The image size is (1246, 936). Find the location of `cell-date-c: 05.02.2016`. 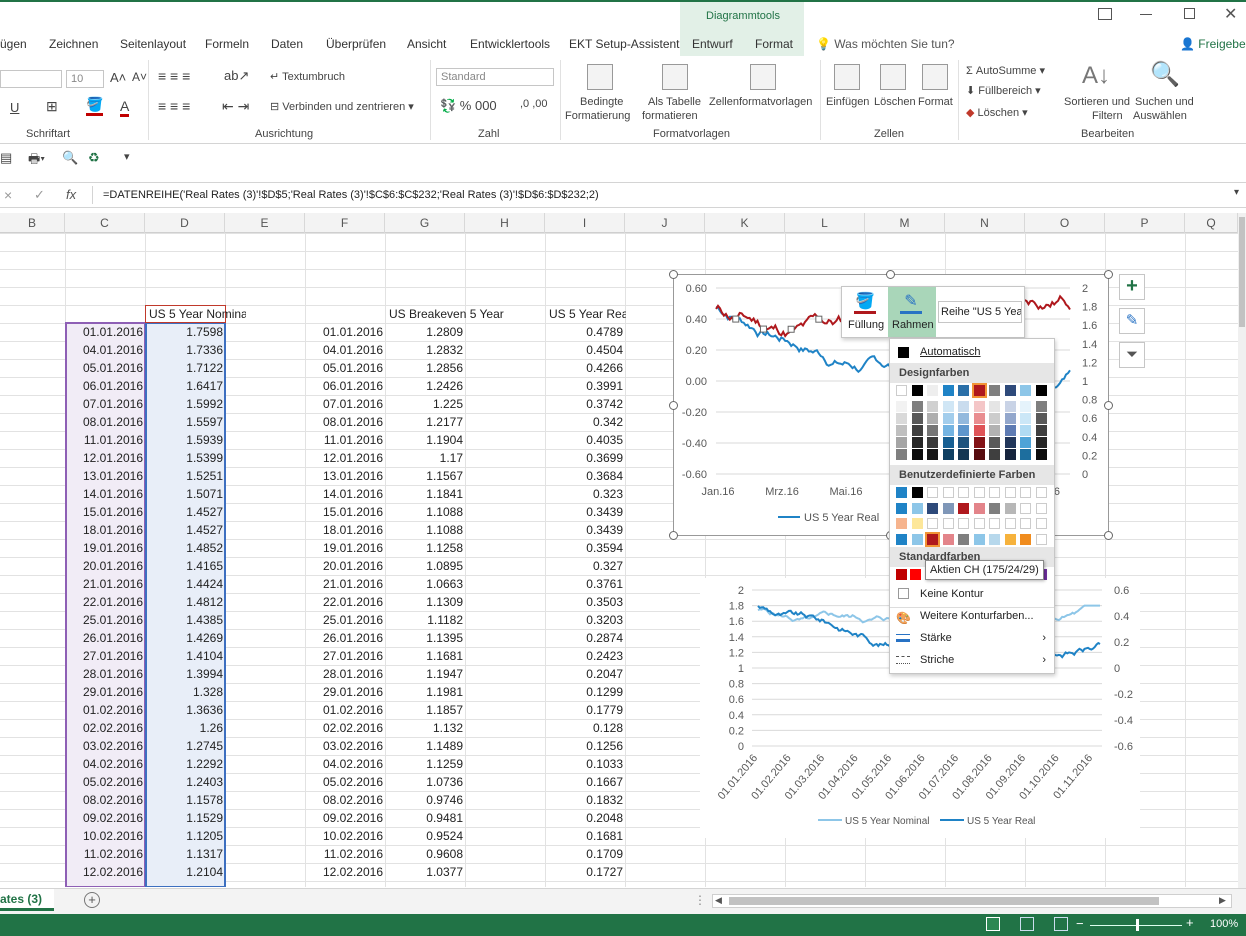

cell-date-c: 05.02.2016 is located at coordinates (106, 782).